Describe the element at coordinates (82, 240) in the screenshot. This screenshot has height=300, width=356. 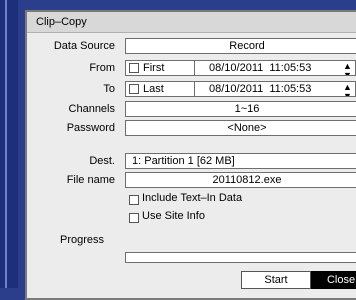
I see `progress-label: Progress` at that location.